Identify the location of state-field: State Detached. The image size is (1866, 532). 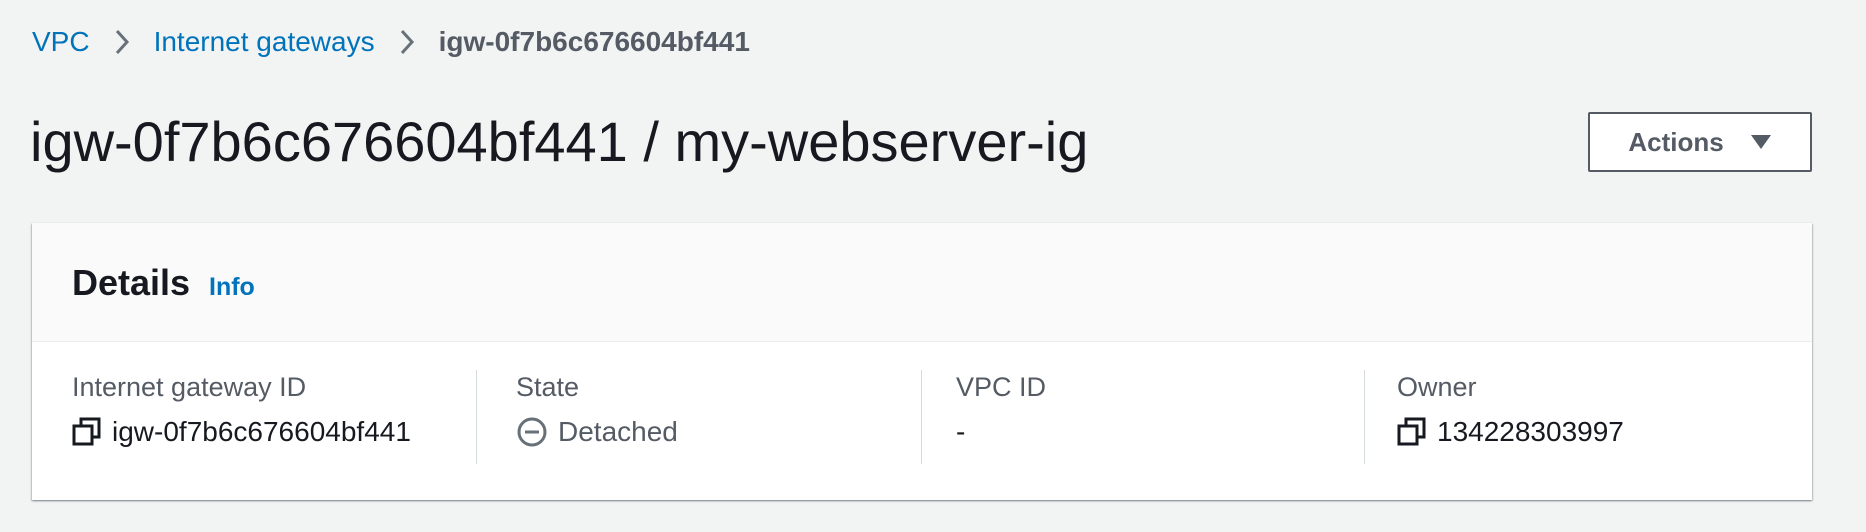
(719, 417).